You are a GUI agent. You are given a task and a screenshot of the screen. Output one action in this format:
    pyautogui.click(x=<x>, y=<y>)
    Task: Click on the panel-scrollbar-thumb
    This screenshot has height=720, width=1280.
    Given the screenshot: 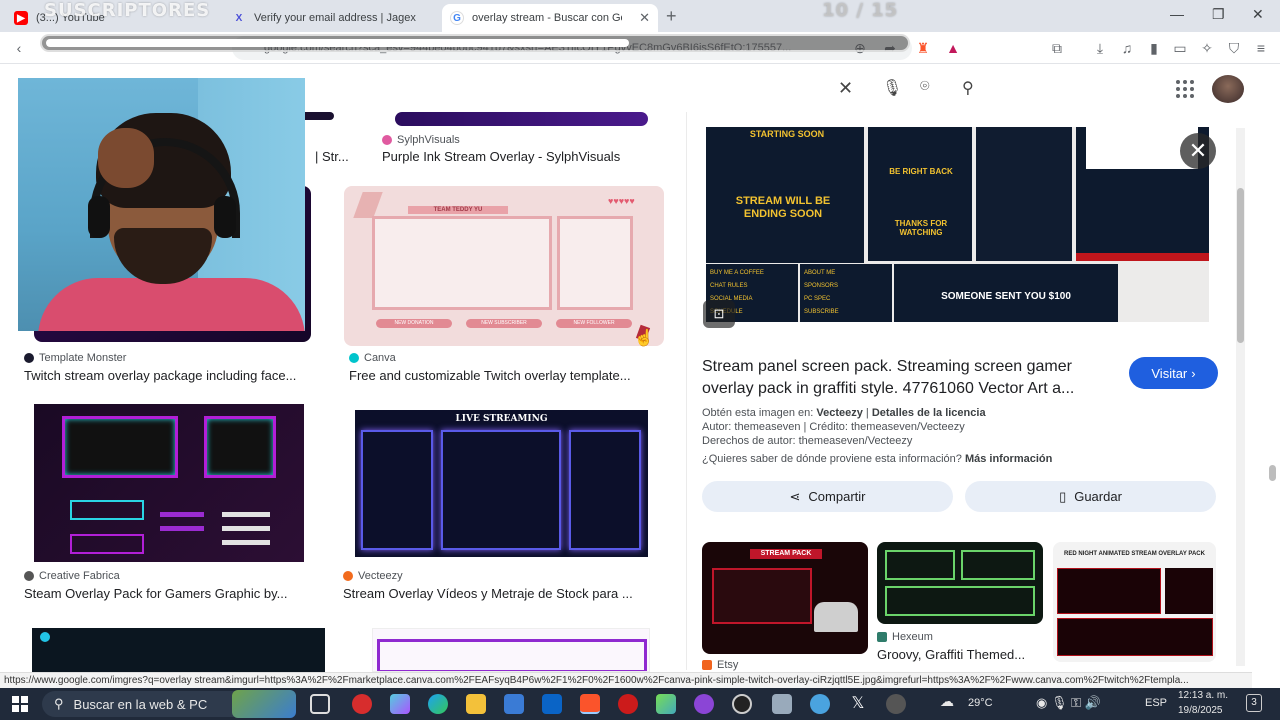 What is the action you would take?
    pyautogui.click(x=1240, y=265)
    